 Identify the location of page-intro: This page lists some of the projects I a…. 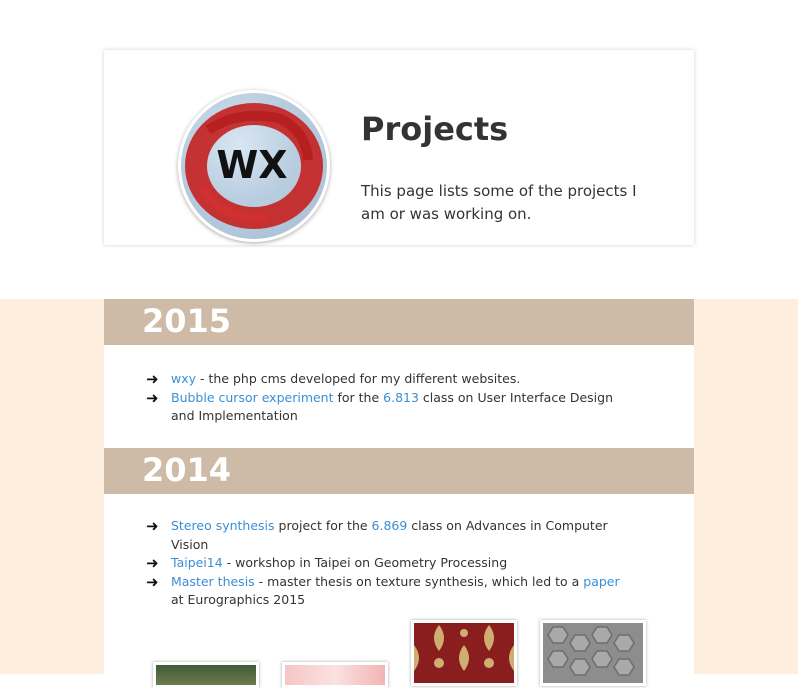
(499, 202).